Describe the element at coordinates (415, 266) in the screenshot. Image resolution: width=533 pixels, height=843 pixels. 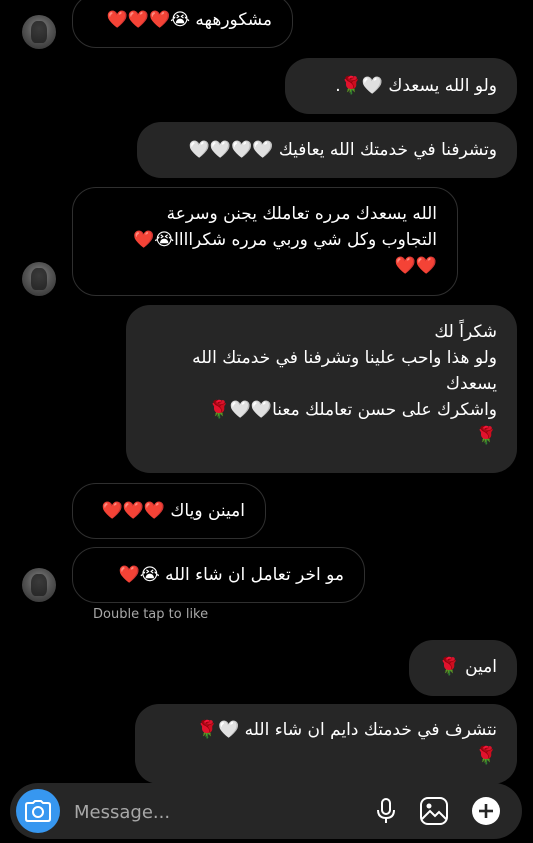
I see `message-text: ❤️❤️` at that location.